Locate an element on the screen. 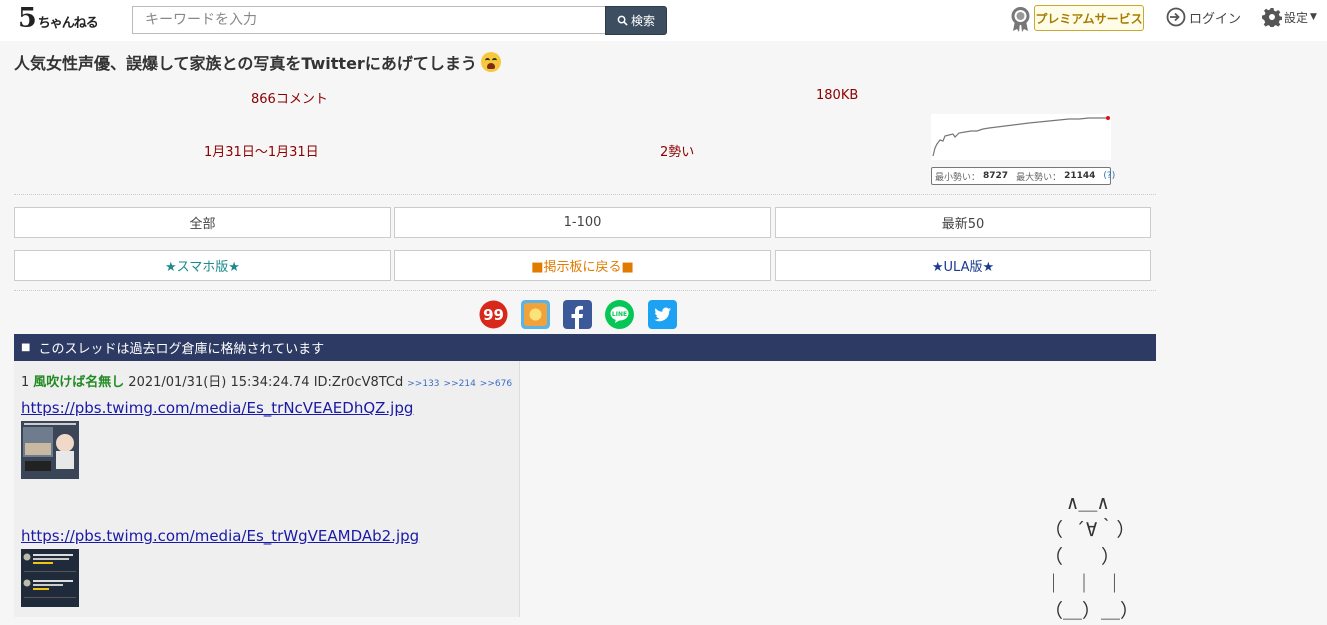  login-button: ログイン is located at coordinates (1203, 17).